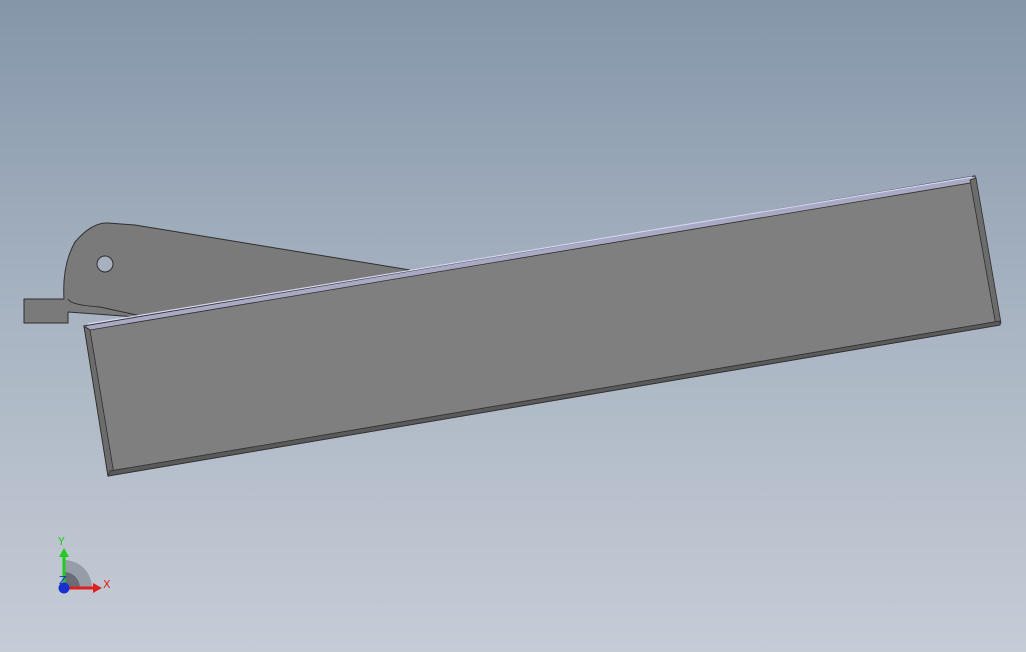  I want to click on z-axis-label: Z, so click(63, 580).